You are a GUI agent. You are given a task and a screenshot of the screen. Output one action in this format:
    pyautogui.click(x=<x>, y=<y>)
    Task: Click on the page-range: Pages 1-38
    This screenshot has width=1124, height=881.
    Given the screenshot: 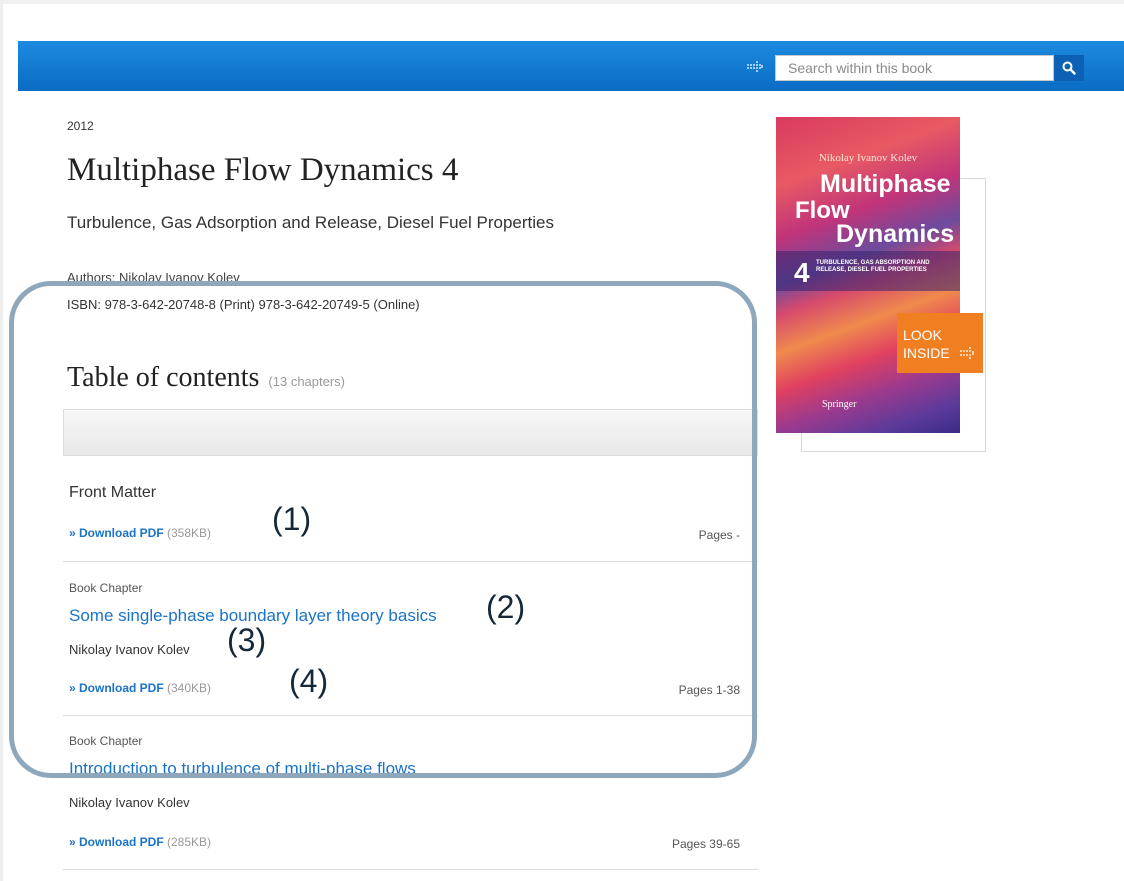 What is the action you would take?
    pyautogui.click(x=709, y=690)
    